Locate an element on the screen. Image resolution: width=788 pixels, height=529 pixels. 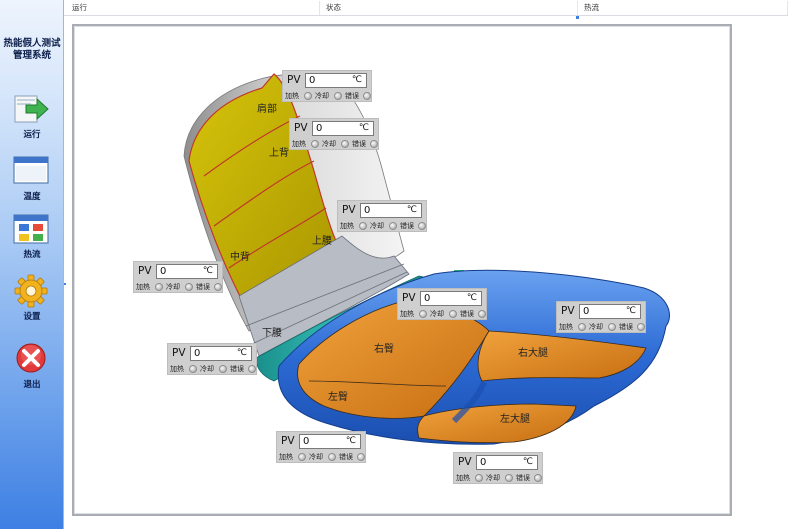
arrow-right-icon is located at coordinates (31, 109).